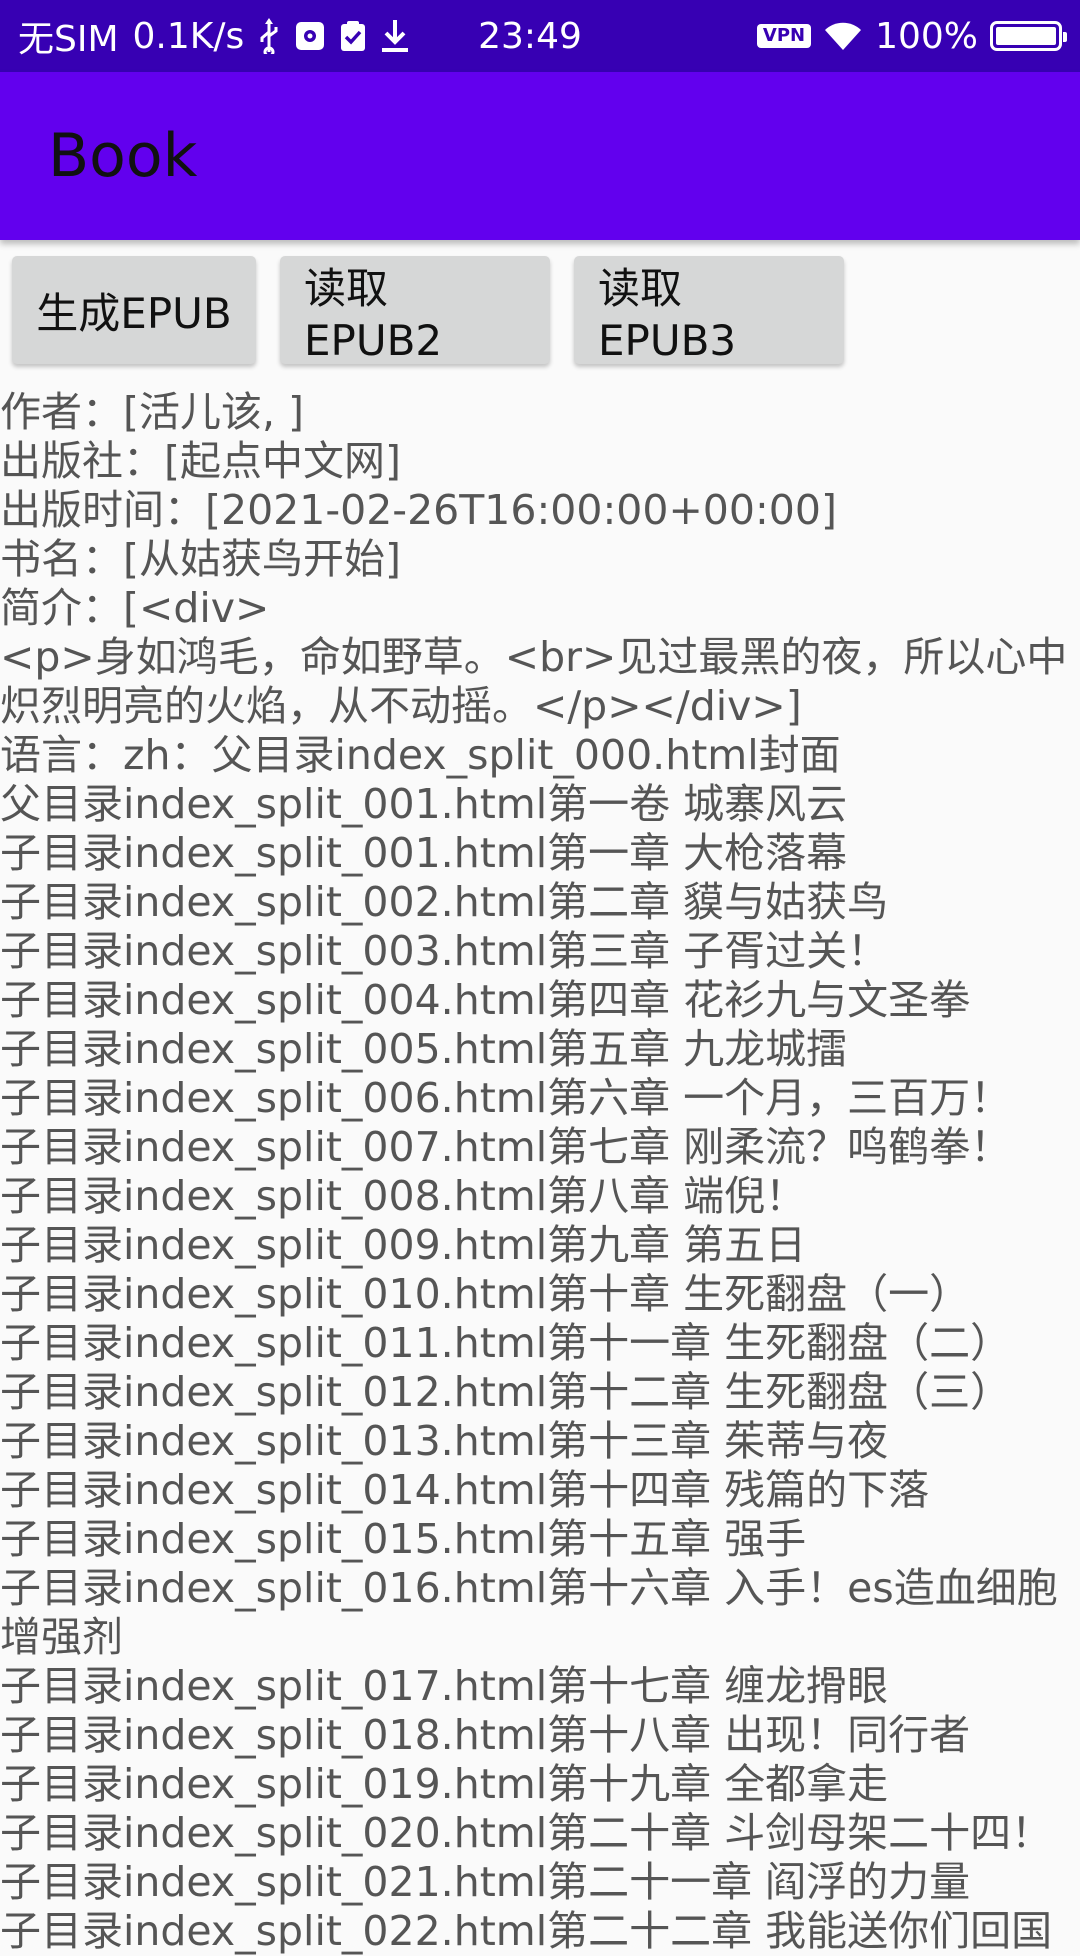  What do you see at coordinates (540, 36) in the screenshot?
I see `status-bar: 无SIM 0.1K/s 23:49 VPN 100%` at bounding box center [540, 36].